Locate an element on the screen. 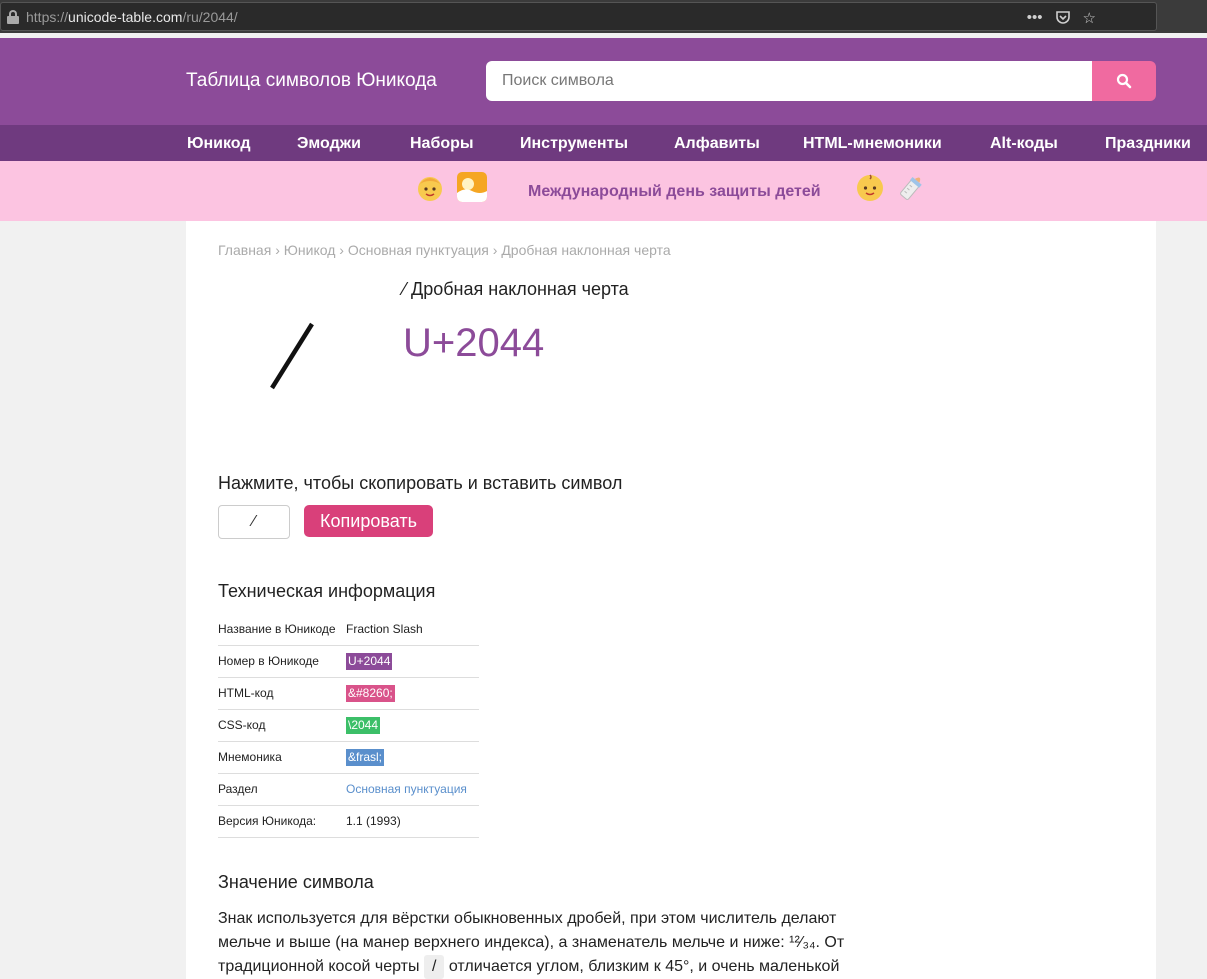 The image size is (1207, 979). unicode-number-badge: U+2044 is located at coordinates (369, 661).